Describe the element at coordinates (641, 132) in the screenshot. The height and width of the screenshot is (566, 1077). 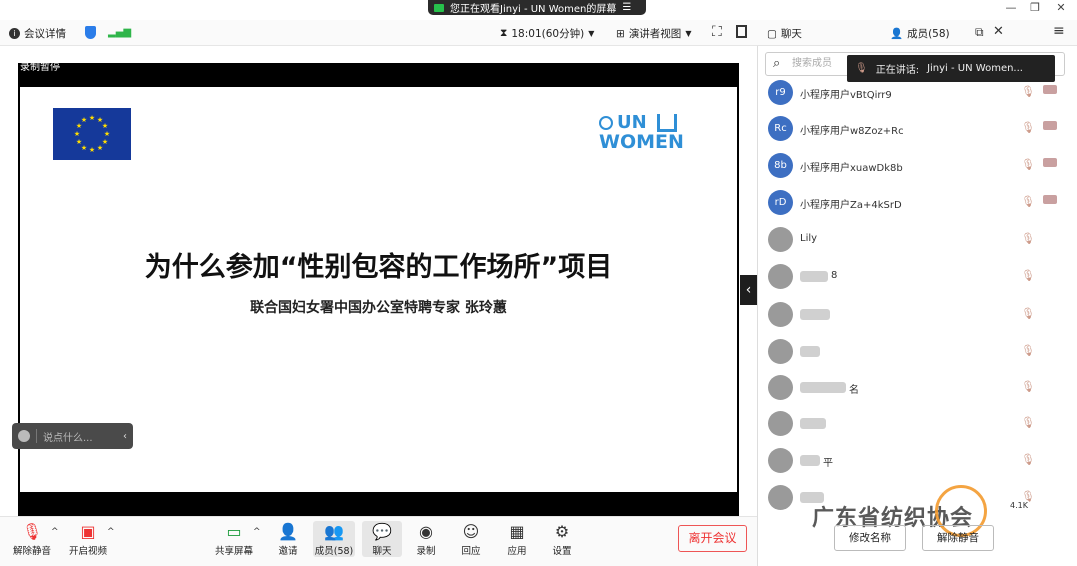
I see `un-women-logo: UN WOMEN` at that location.